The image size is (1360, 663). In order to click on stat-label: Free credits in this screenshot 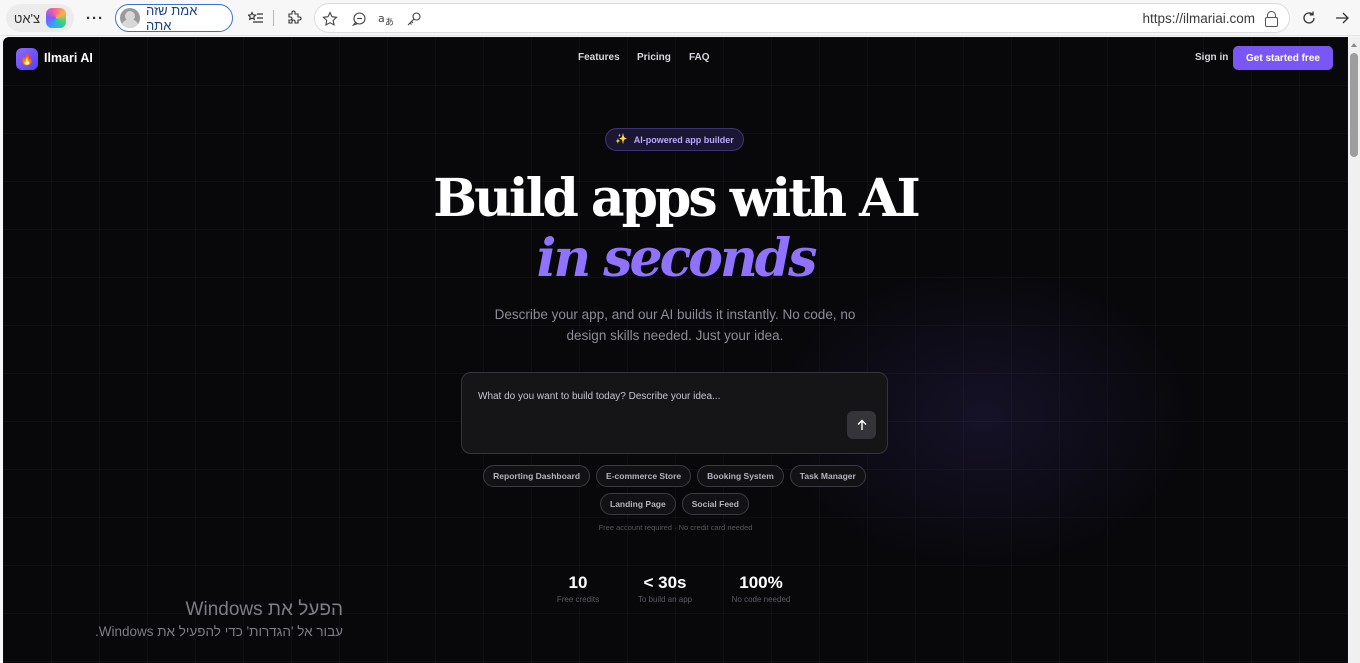, I will do `click(578, 599)`.